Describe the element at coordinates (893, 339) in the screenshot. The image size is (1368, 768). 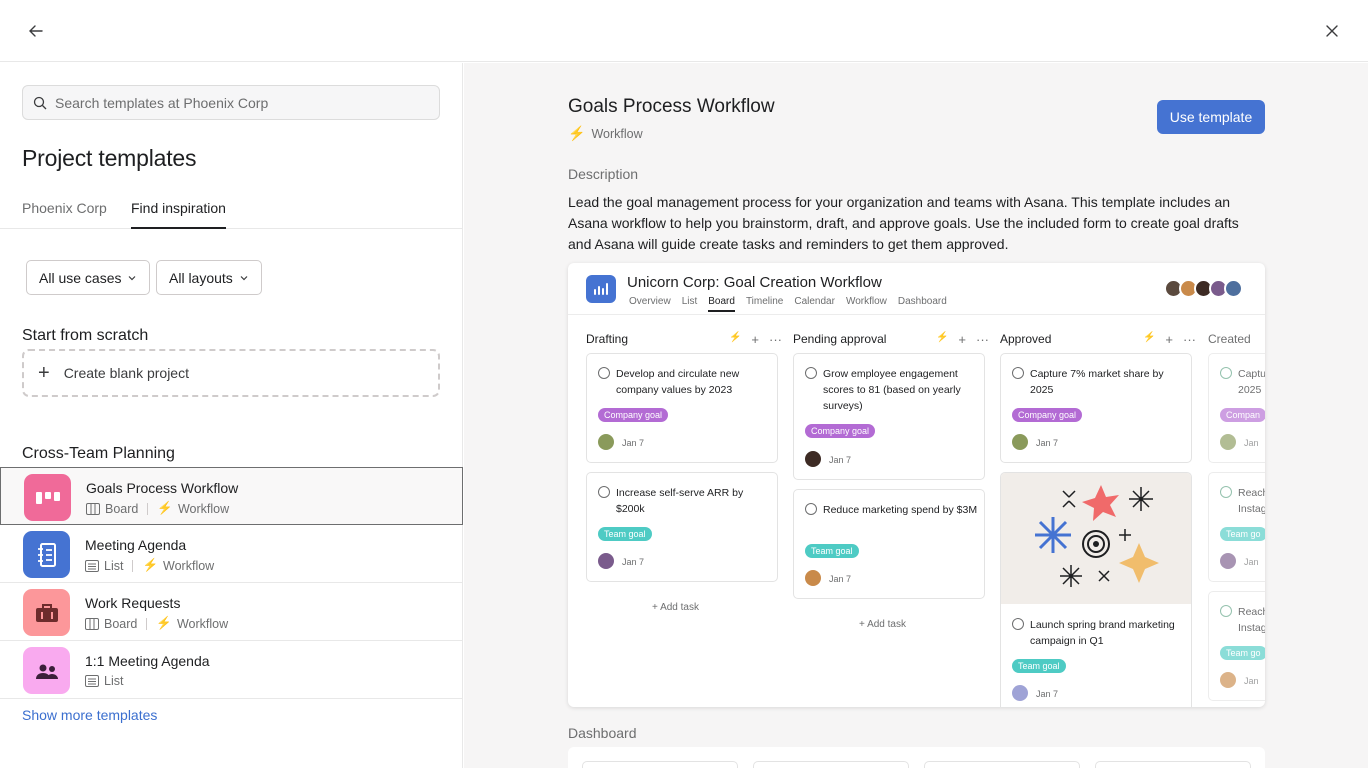
I see `column-header: Pending approval ⚡ + ···` at that location.